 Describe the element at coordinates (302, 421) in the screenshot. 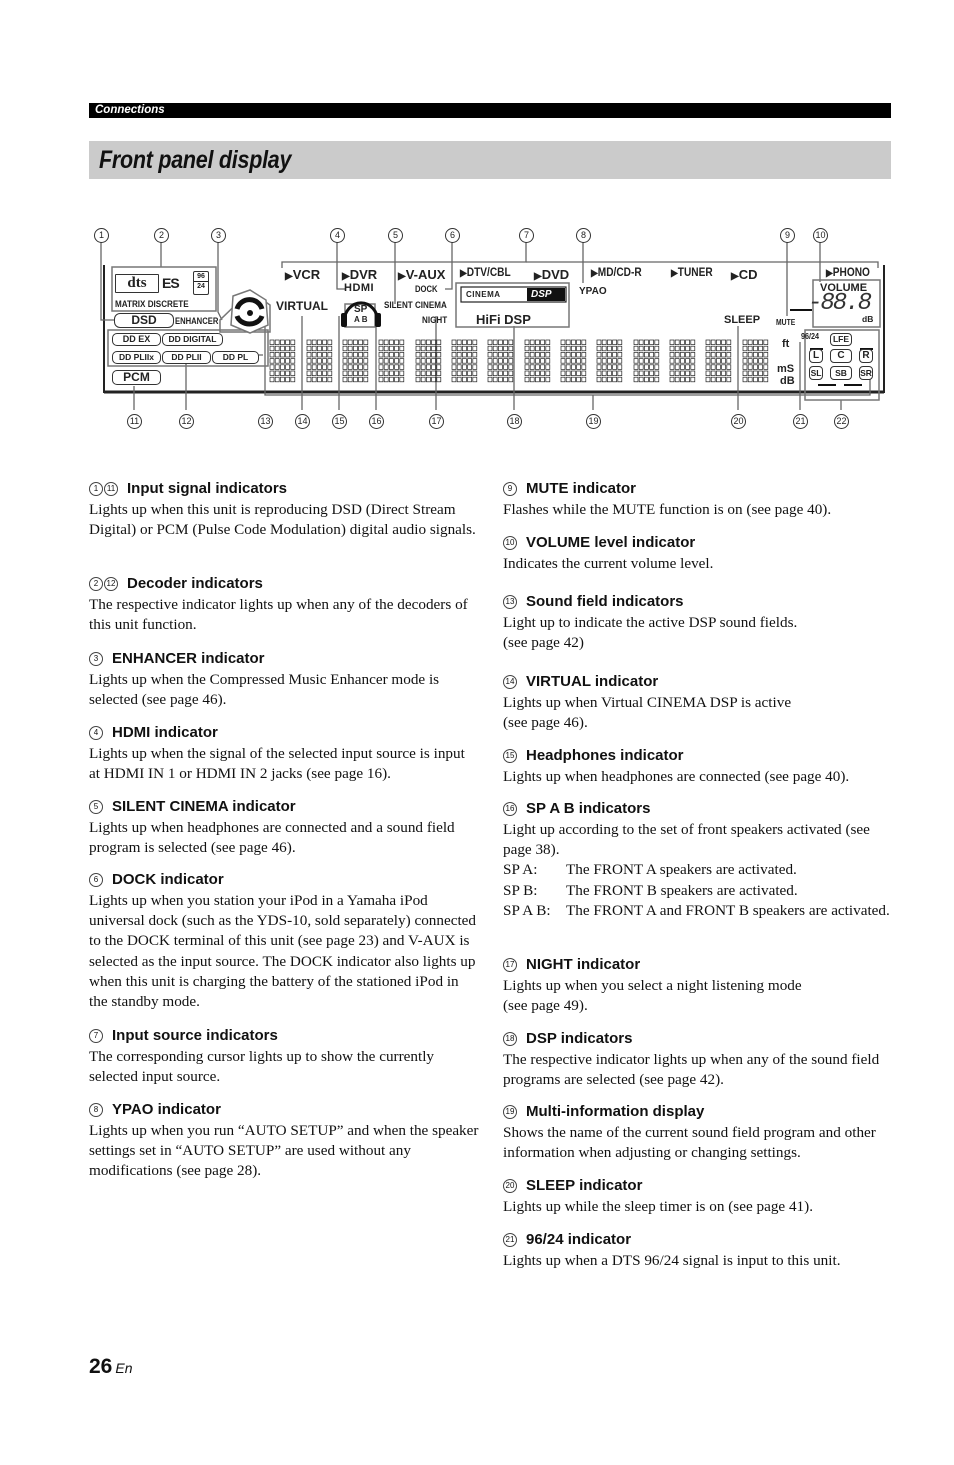

I see `callout-number: 14` at that location.